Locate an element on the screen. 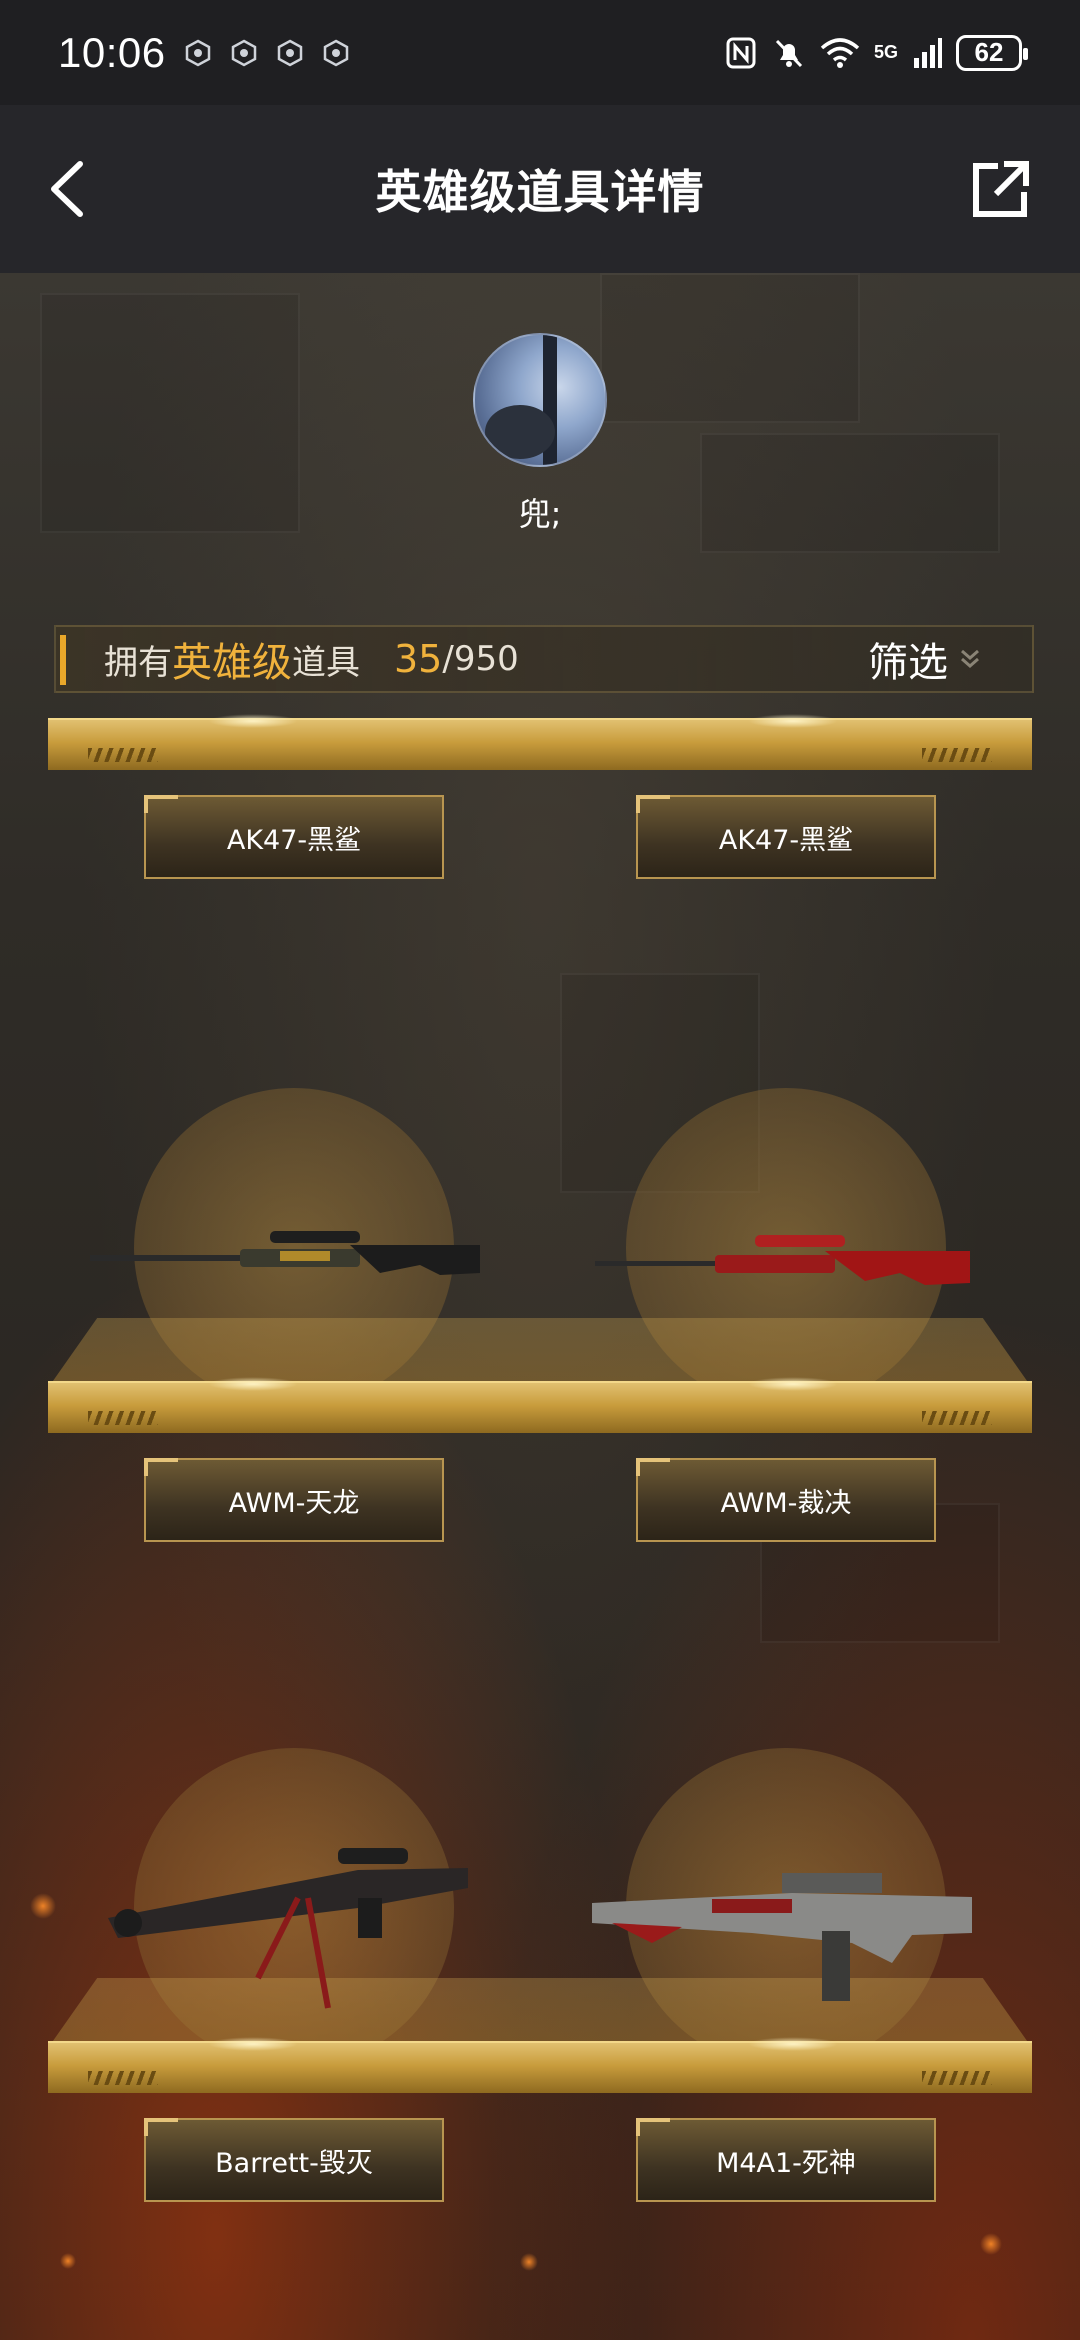 This screenshot has height=2340, width=1080. owned-prefix: 拥有 is located at coordinates (138, 662).